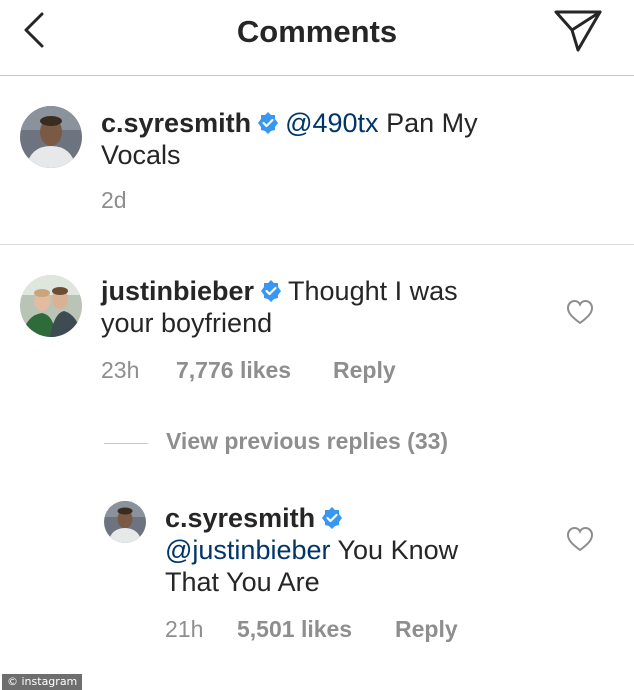  What do you see at coordinates (331, 123) in the screenshot?
I see `caption-mention: @490tx` at bounding box center [331, 123].